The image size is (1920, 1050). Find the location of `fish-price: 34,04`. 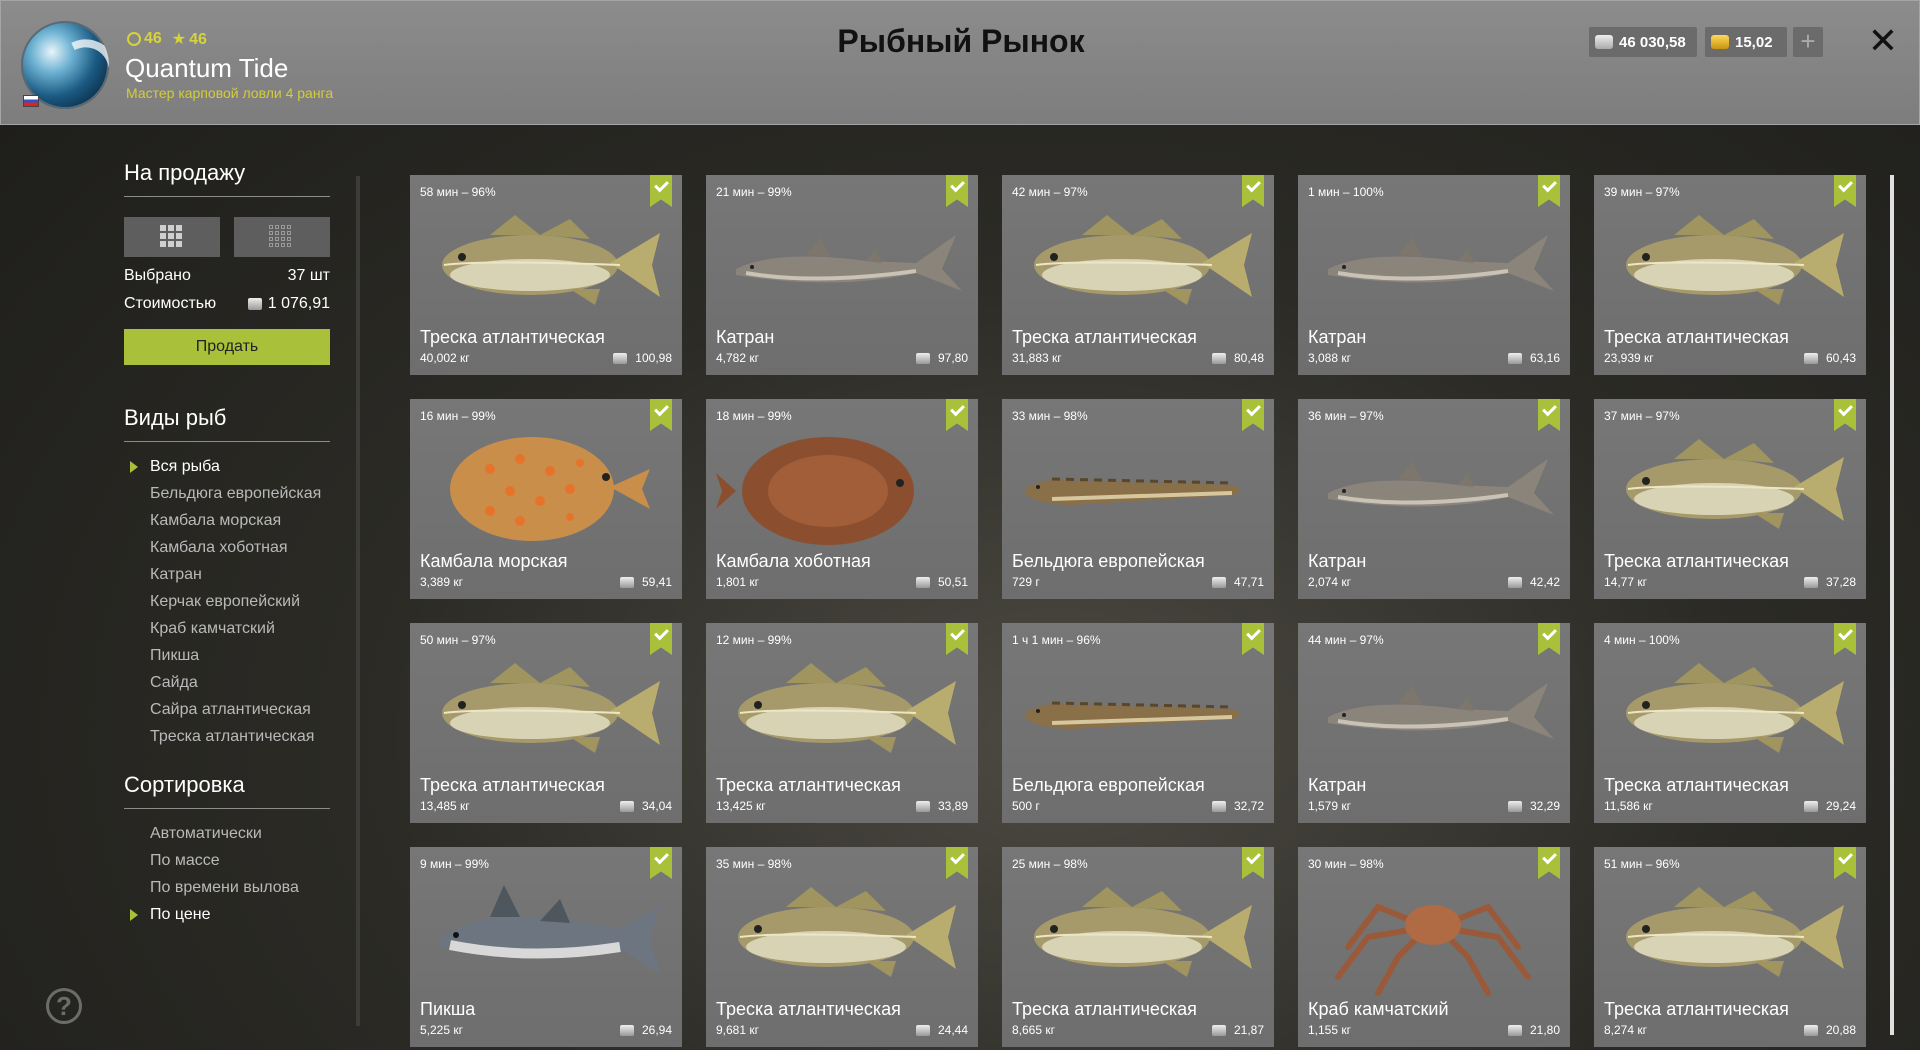

fish-price: 34,04 is located at coordinates (645, 806).